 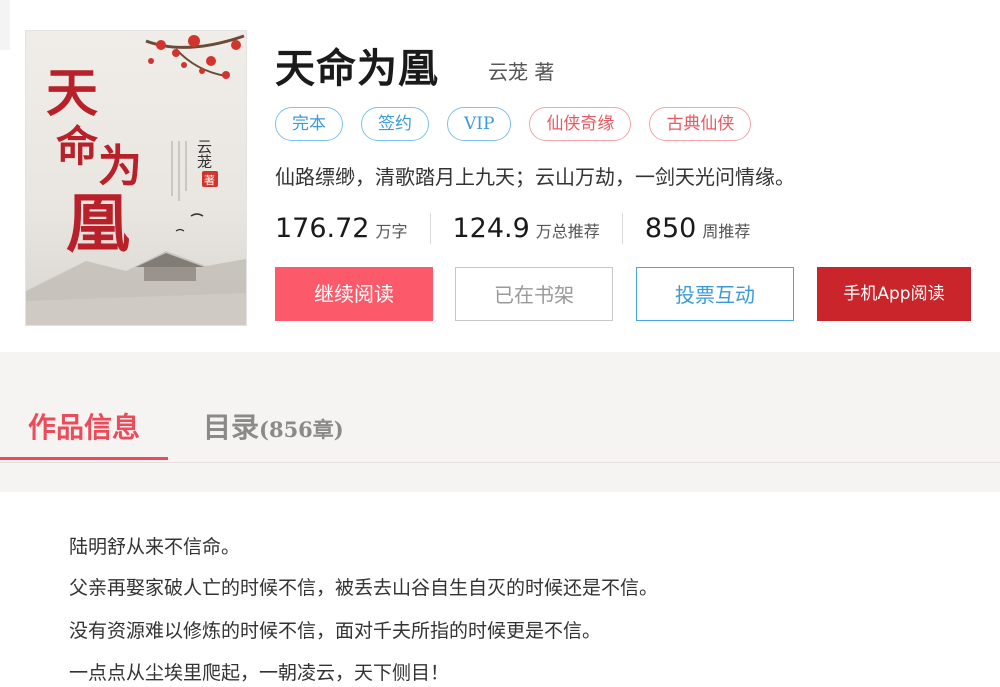 What do you see at coordinates (120, 166) in the screenshot?
I see `cover-title-char: 为` at bounding box center [120, 166].